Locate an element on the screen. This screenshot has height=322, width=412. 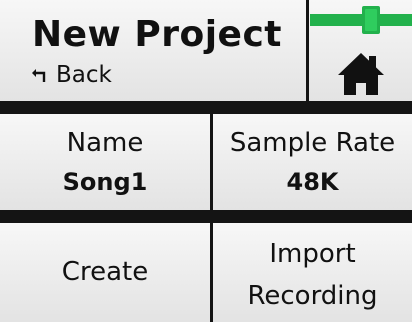
import-recording-button: Import Recording is located at coordinates (312, 272).